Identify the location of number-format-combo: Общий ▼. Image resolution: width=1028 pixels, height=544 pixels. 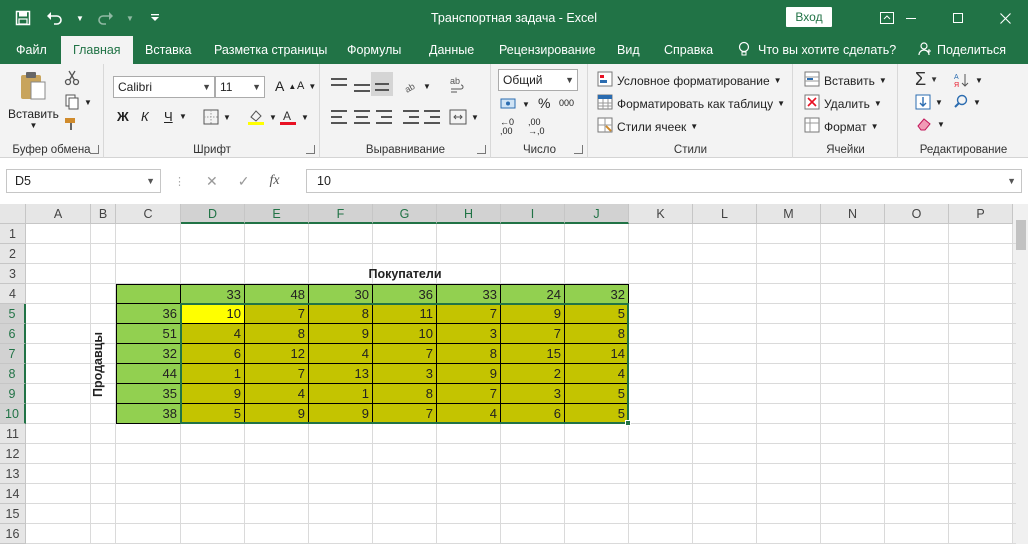
(538, 80).